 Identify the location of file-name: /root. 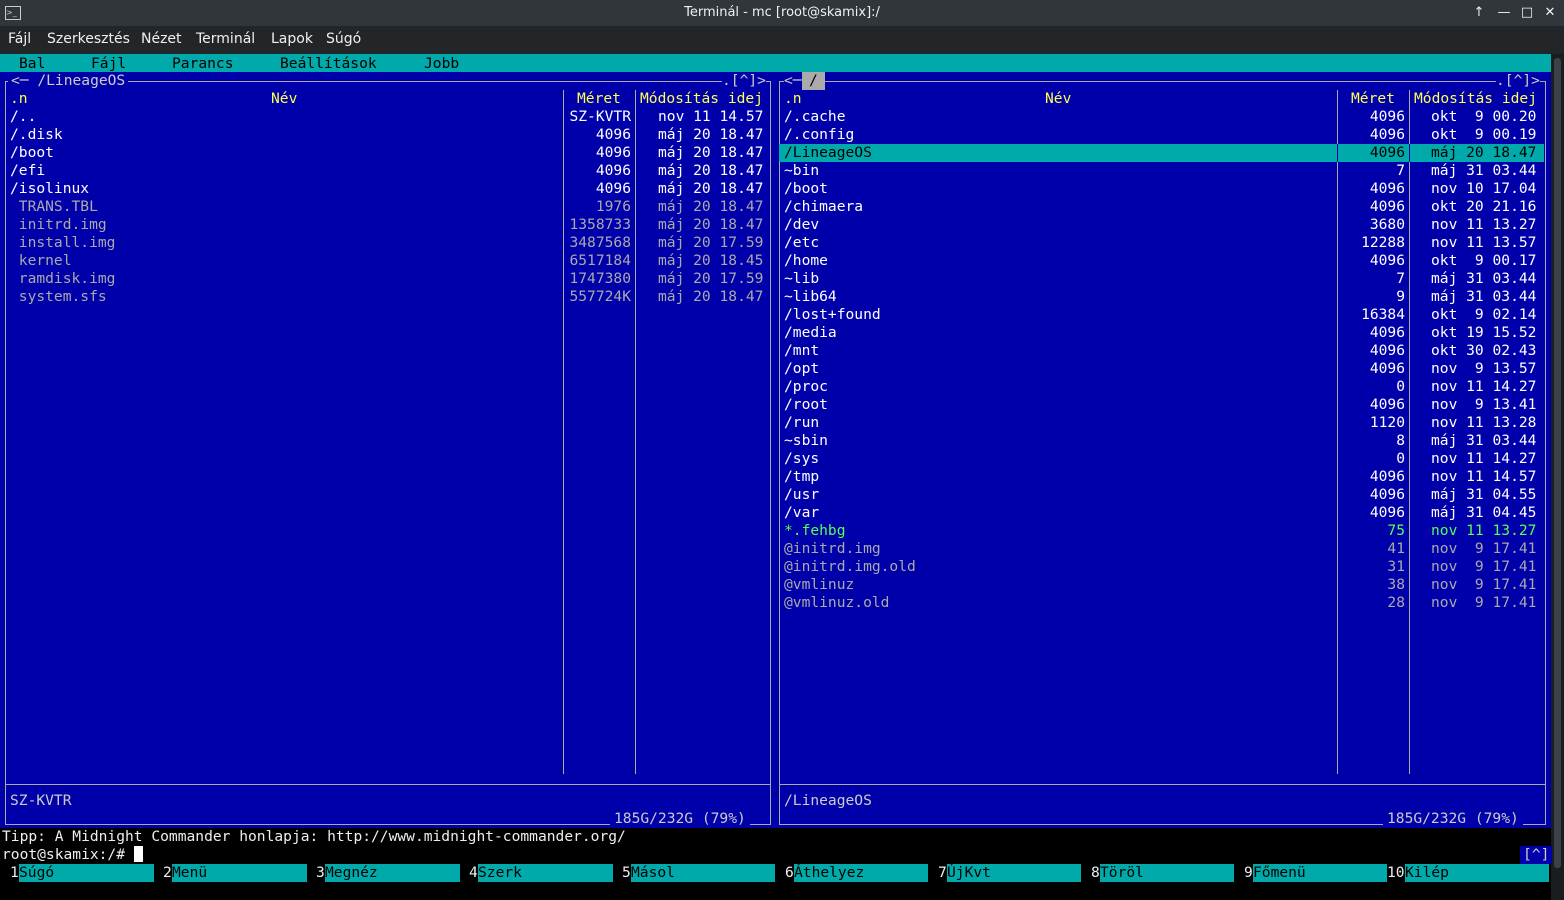
(806, 404).